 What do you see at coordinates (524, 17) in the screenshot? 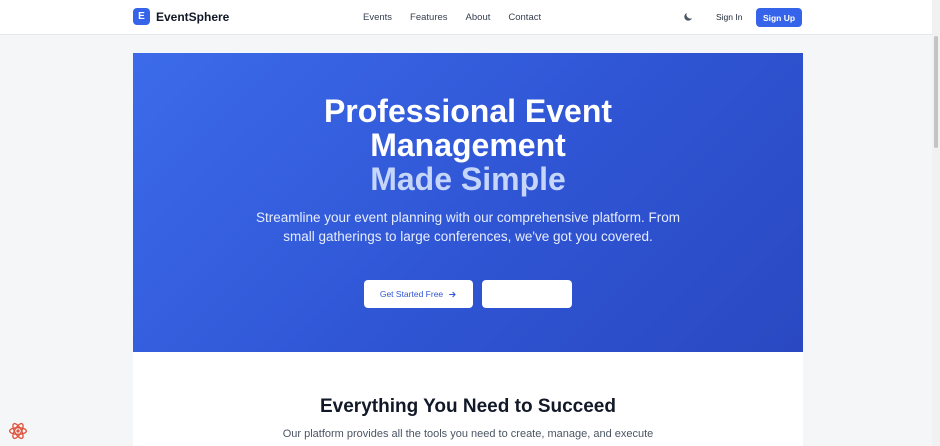
I see `nav-link-contact: Contact` at bounding box center [524, 17].